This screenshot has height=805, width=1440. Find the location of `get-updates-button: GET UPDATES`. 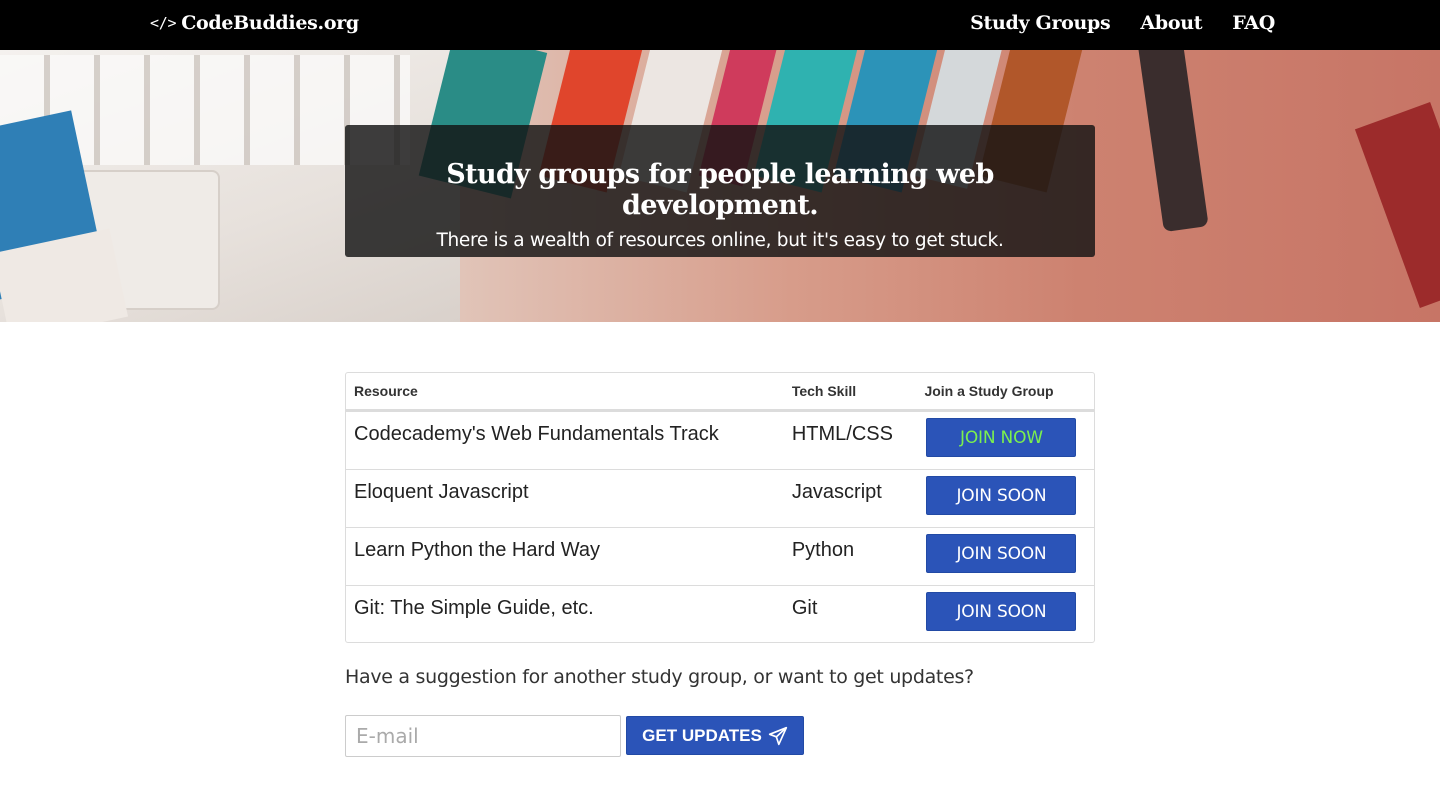

get-updates-button: GET UPDATES is located at coordinates (715, 735).